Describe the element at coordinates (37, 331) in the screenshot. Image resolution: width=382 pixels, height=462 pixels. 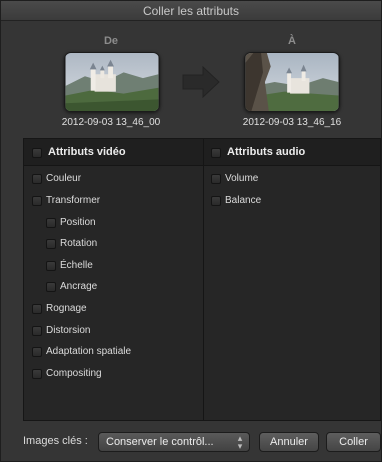
I see `checkbox-distorsion` at that location.